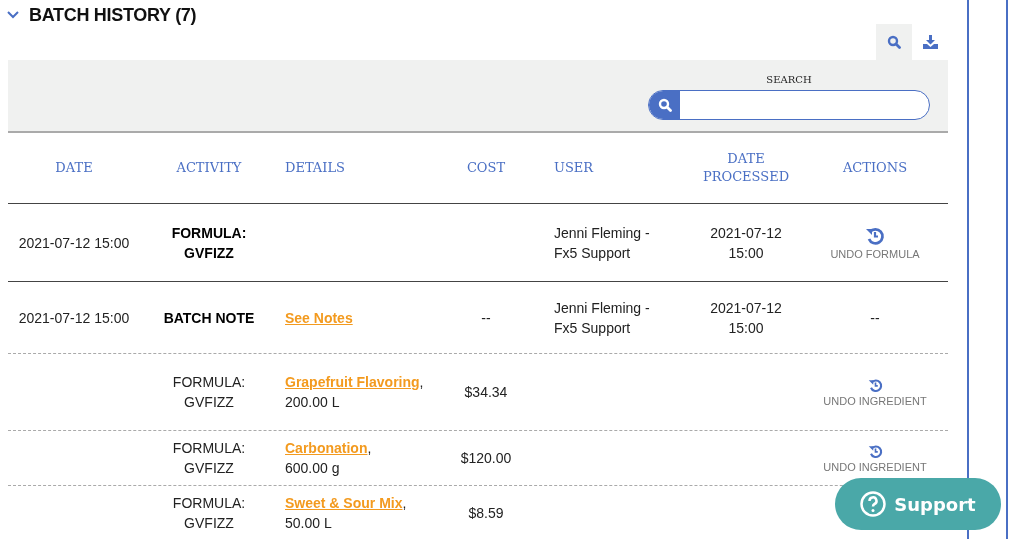 This screenshot has height=539, width=1014. I want to click on ingredient-details: Carbonation, 600.00 g, so click(328, 458).